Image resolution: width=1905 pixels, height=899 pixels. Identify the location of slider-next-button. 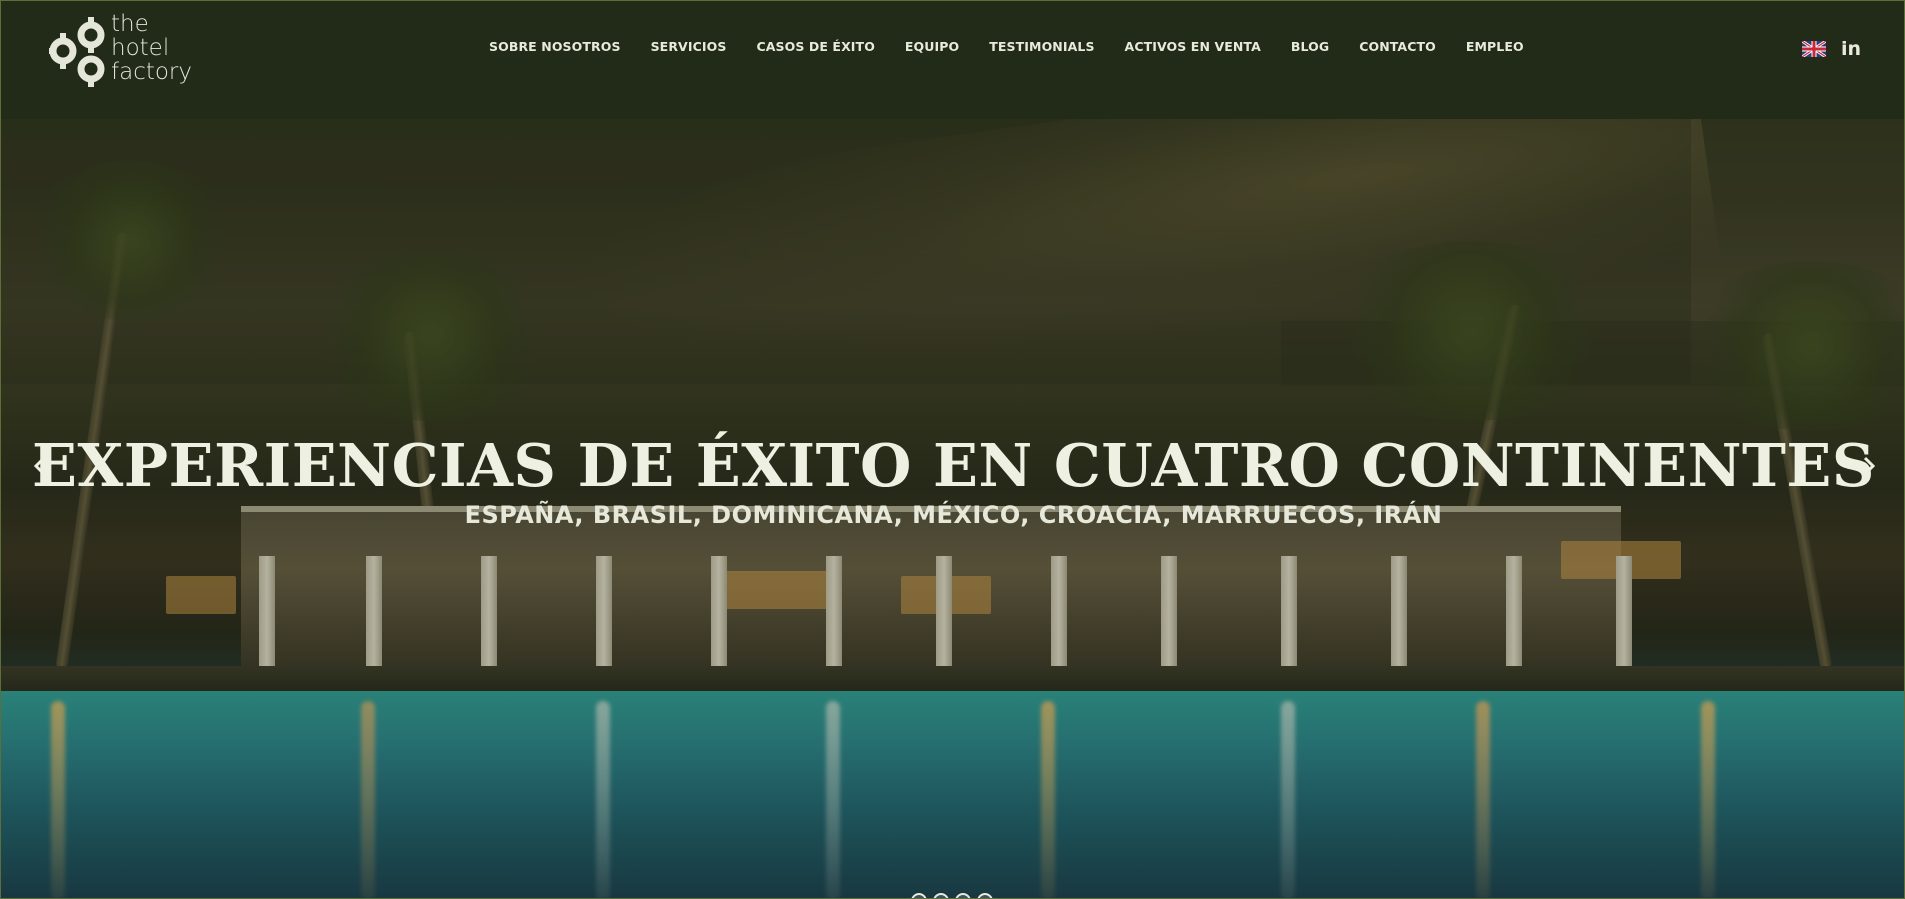
(1868, 466).